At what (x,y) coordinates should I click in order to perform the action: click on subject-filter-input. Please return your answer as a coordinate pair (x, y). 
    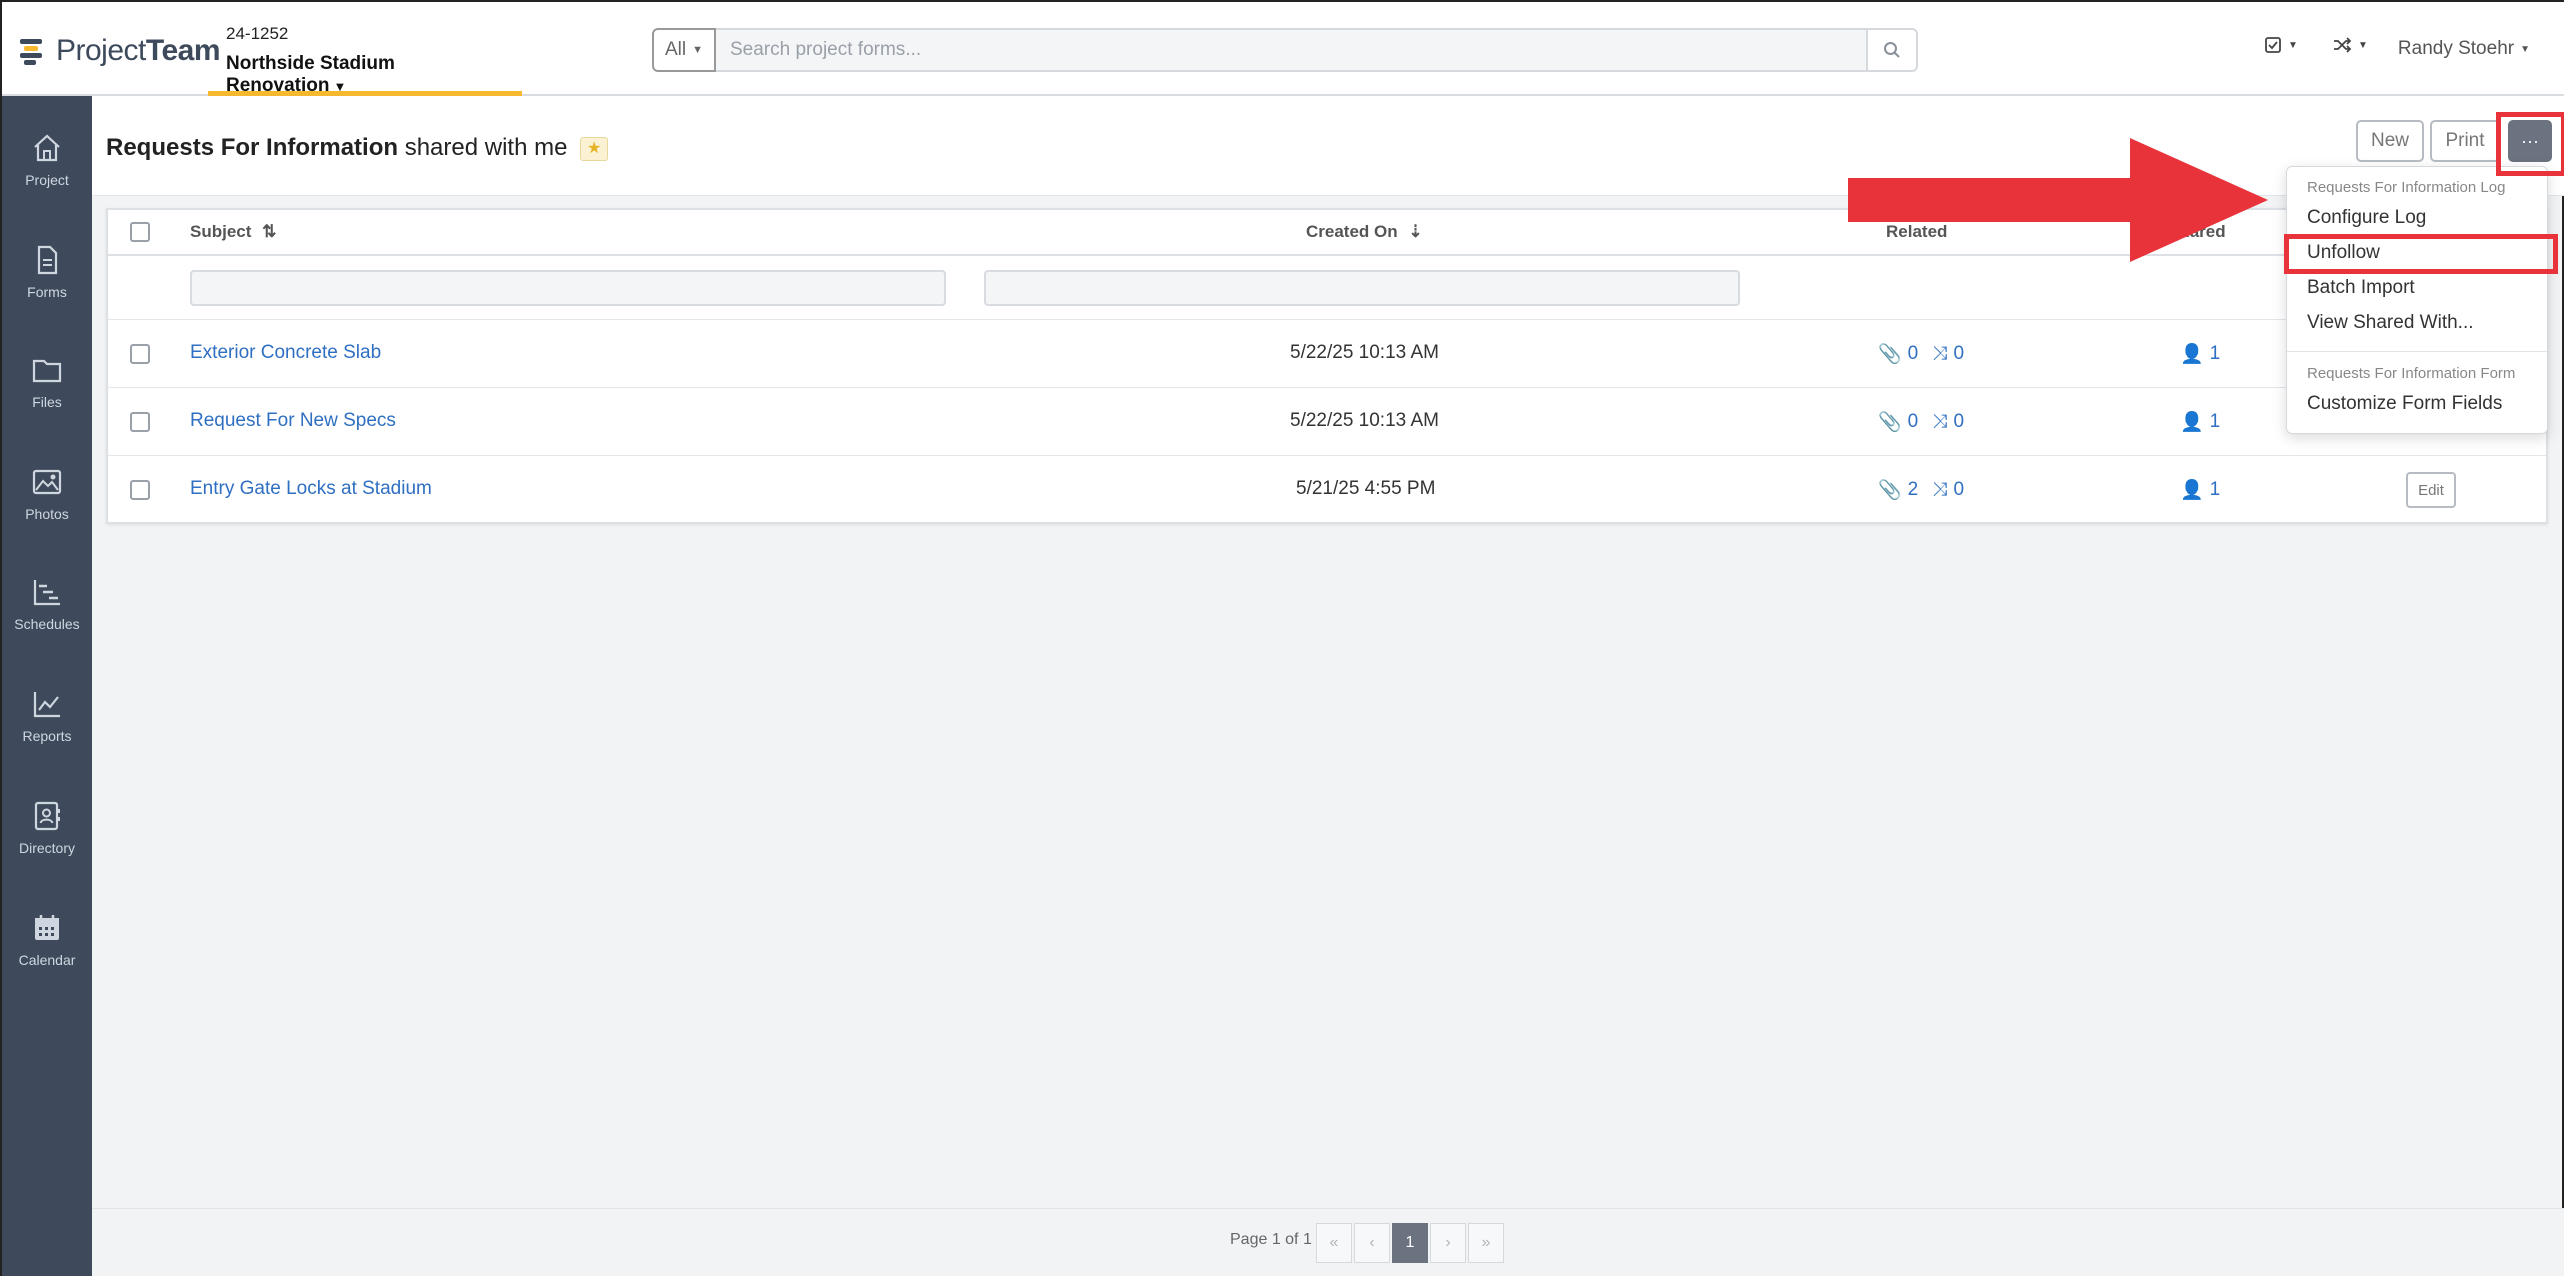
    Looking at the image, I should click on (568, 288).